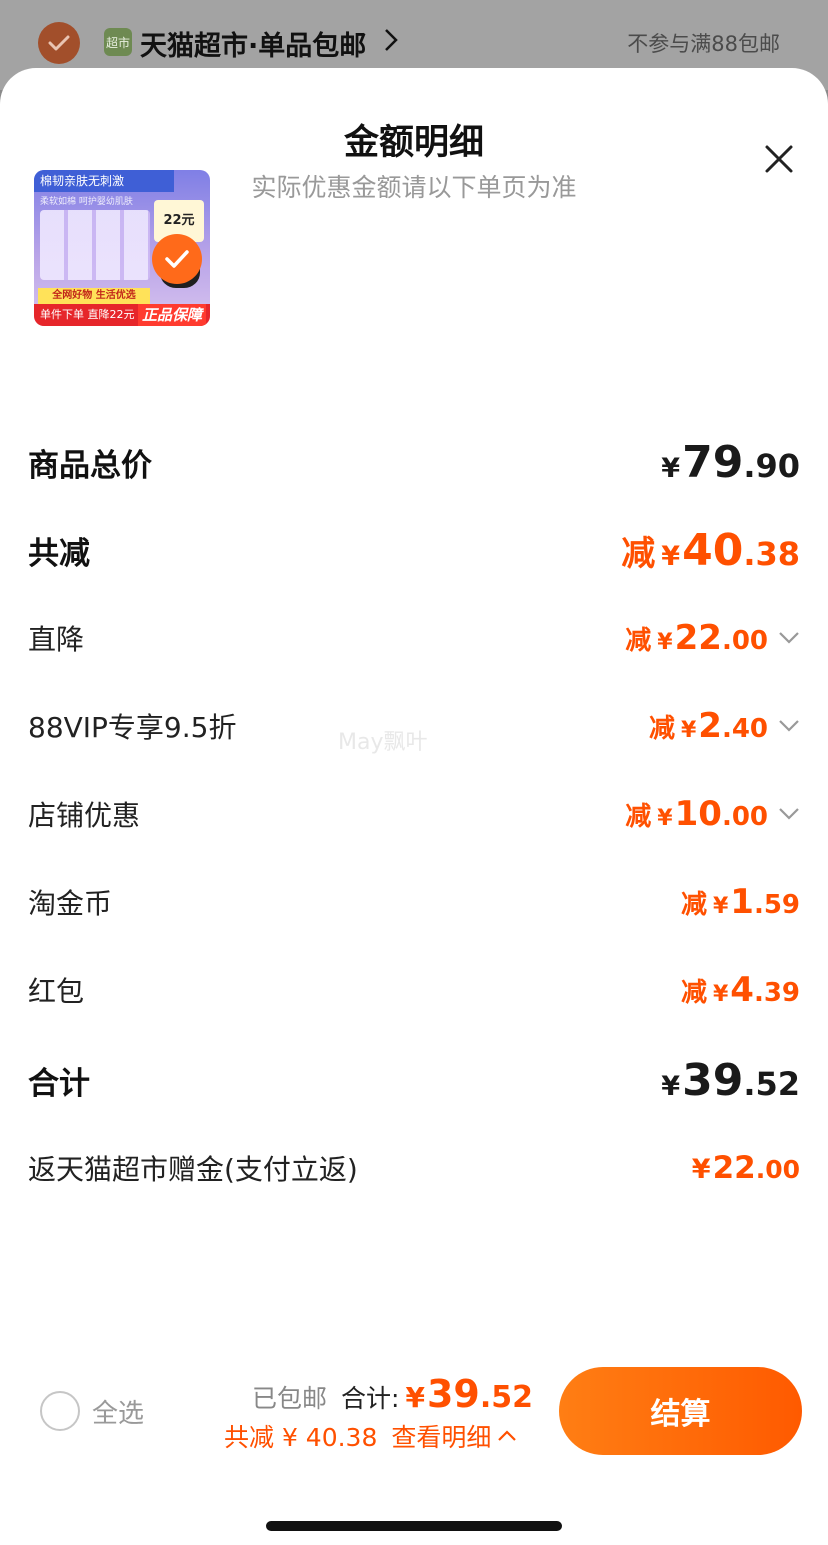 The image size is (828, 1545). Describe the element at coordinates (56, 639) in the screenshot. I see `row-label: 直降` at that location.